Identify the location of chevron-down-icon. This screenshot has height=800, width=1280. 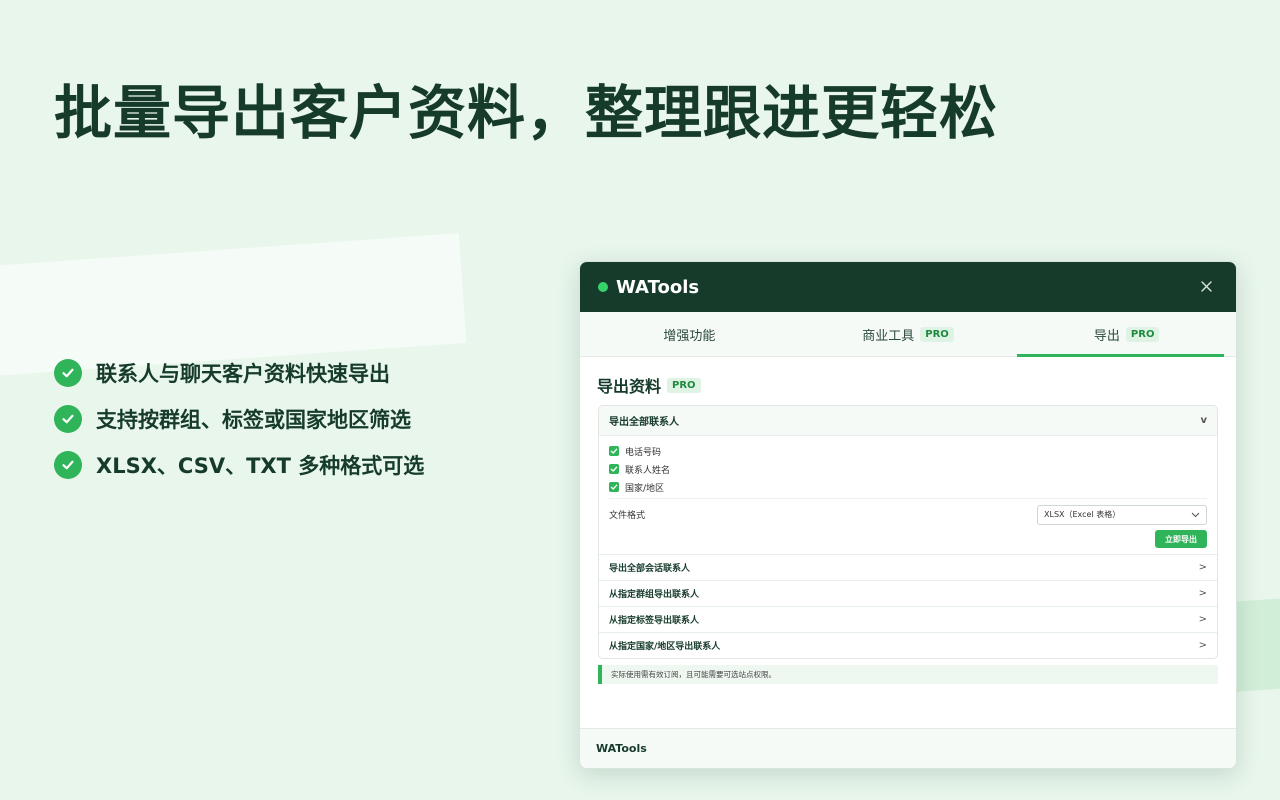
(1195, 514).